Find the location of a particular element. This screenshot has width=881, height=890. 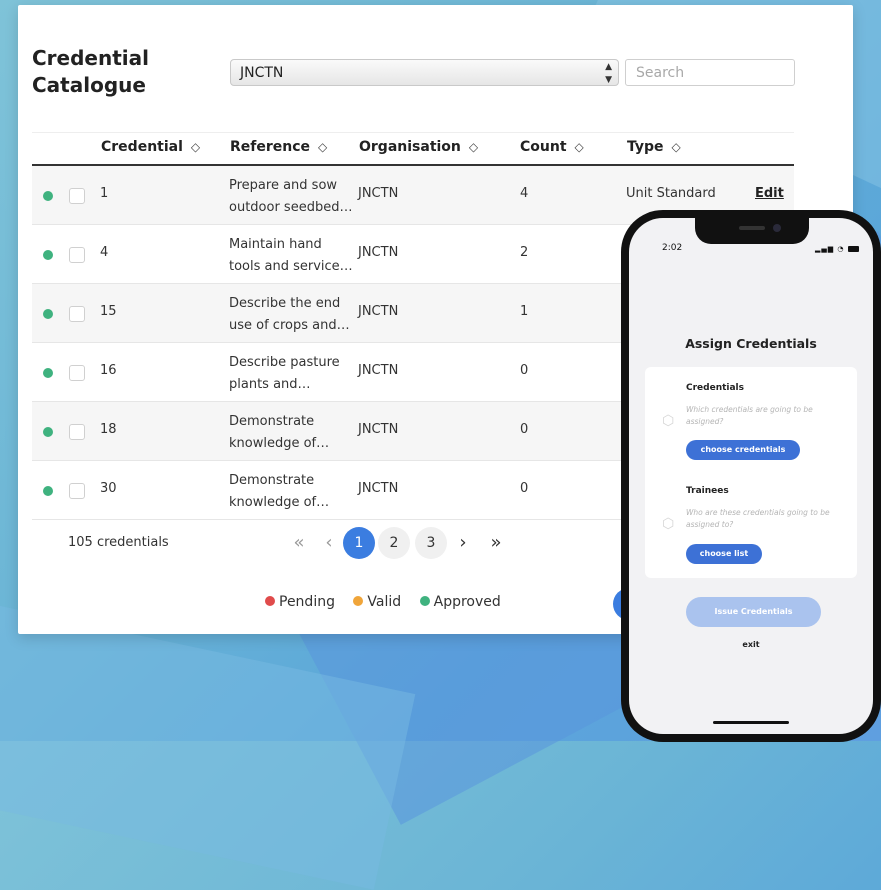

legend-item-pending: Pending is located at coordinates (300, 602).